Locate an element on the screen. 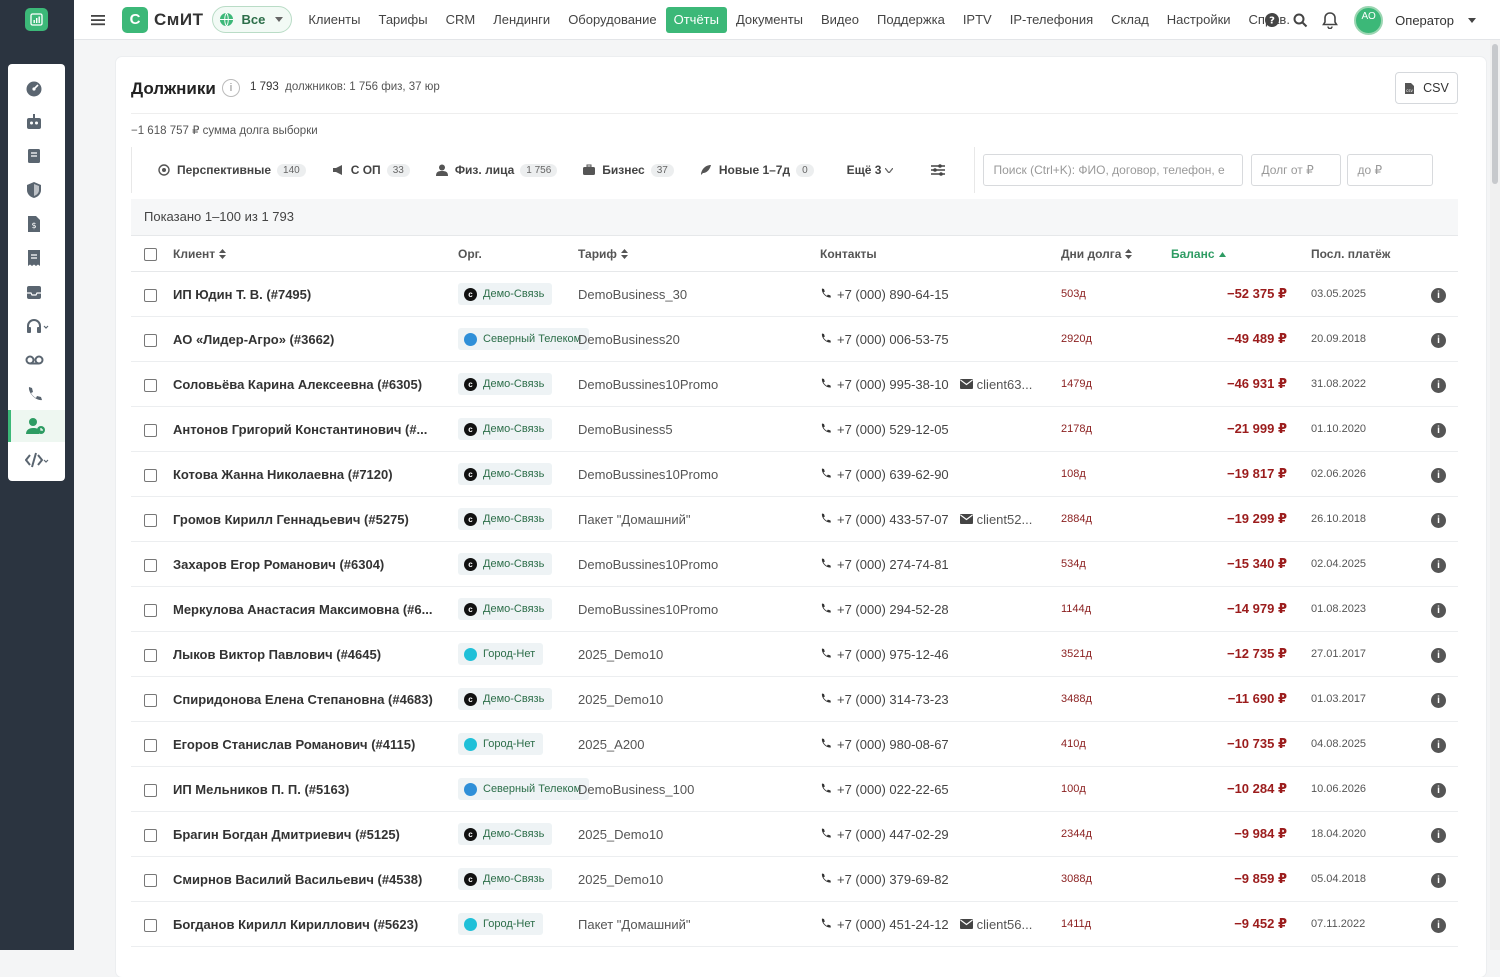  dashboard-icon is located at coordinates (36, 88).